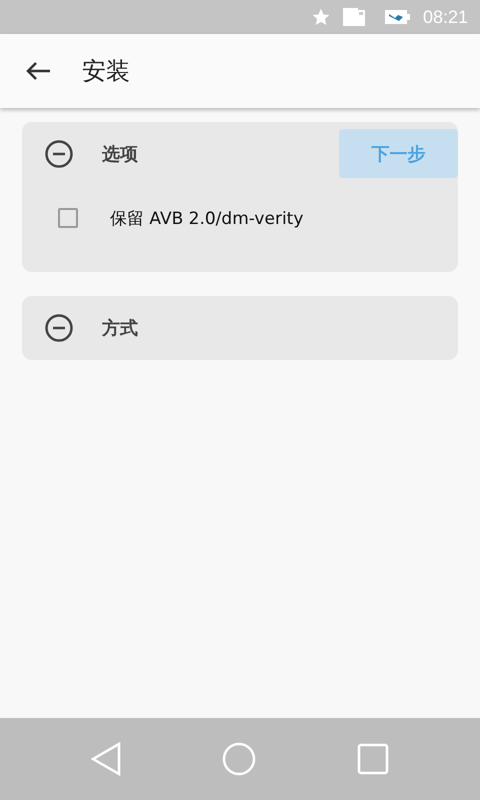 This screenshot has width=480, height=800. Describe the element at coordinates (105, 759) in the screenshot. I see `back-icon` at that location.